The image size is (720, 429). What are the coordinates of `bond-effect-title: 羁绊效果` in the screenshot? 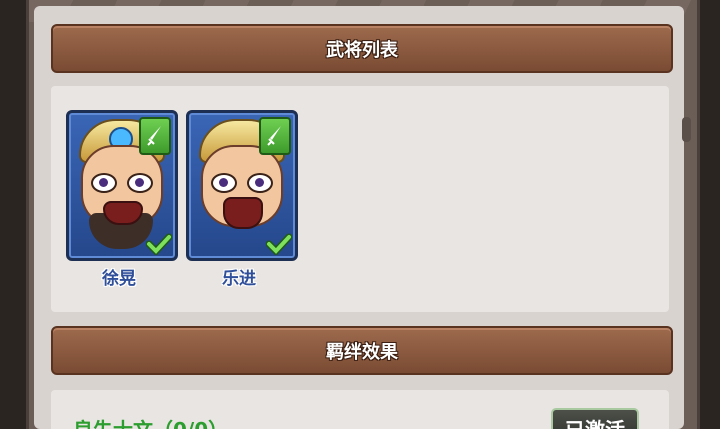 It's located at (362, 352).